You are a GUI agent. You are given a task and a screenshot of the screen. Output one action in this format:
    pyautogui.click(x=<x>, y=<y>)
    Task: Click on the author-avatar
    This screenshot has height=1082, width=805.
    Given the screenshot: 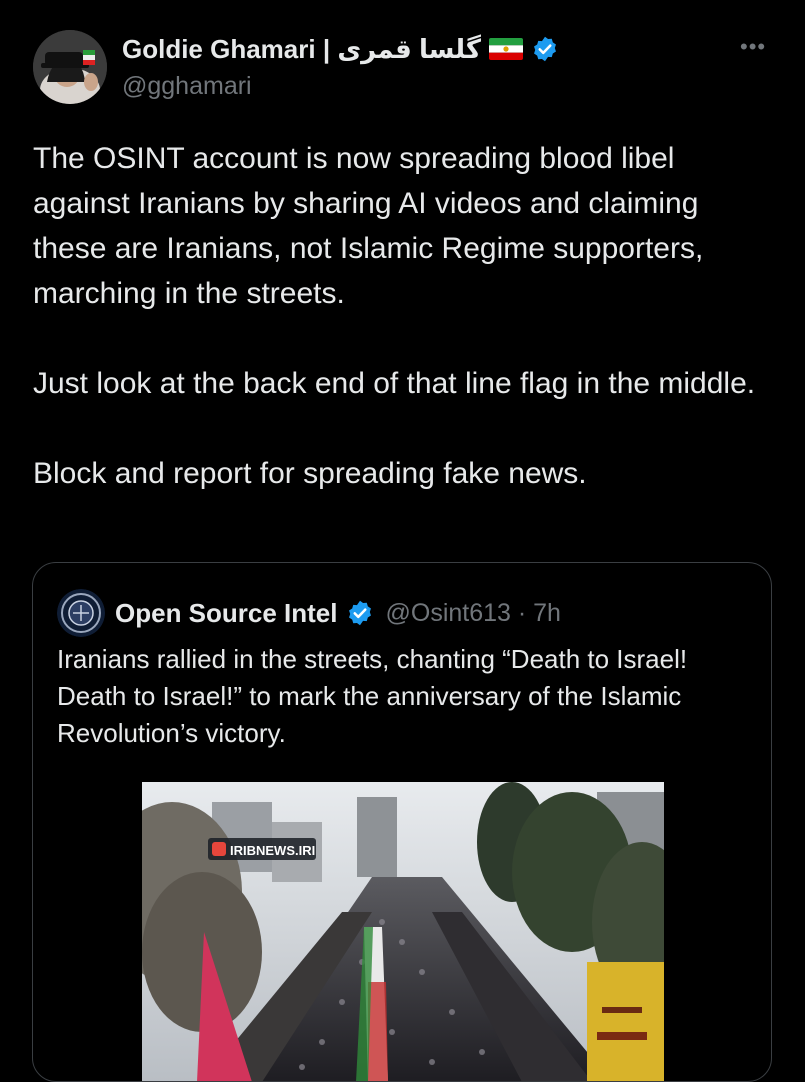 What is the action you would take?
    pyautogui.click(x=70, y=67)
    